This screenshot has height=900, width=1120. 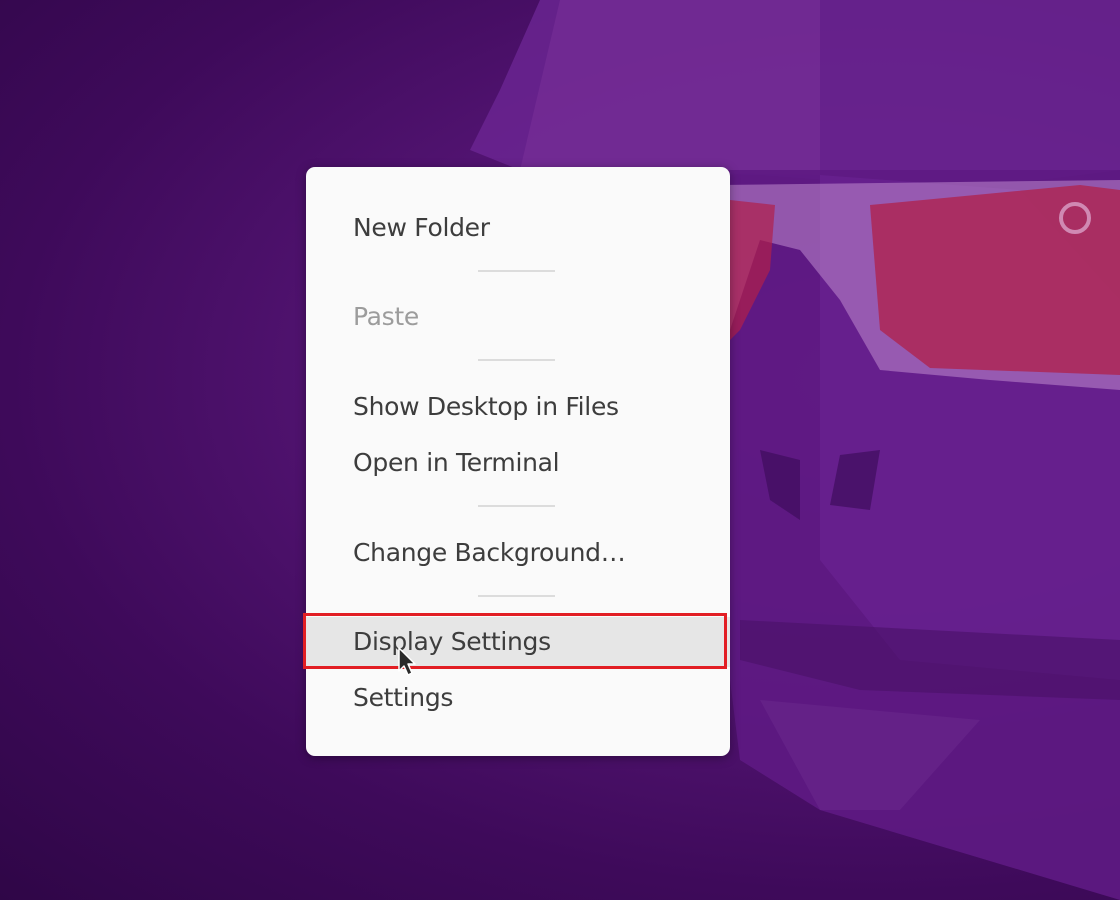 What do you see at coordinates (386, 316) in the screenshot?
I see `menu-item-paste: Paste` at bounding box center [386, 316].